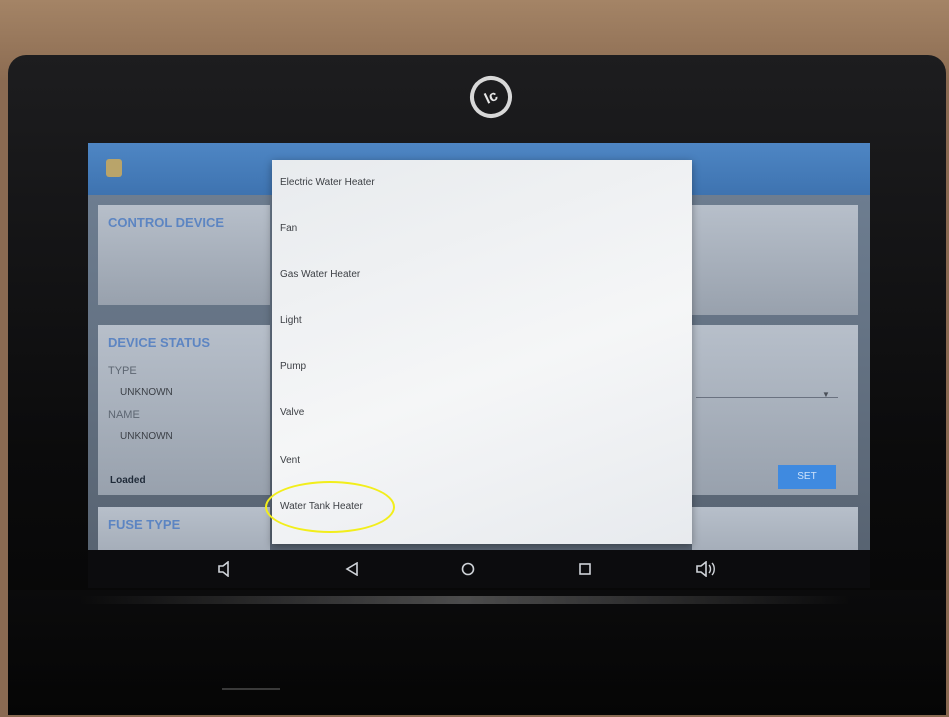  I want to click on type-value: UNKNOWN, so click(146, 392).